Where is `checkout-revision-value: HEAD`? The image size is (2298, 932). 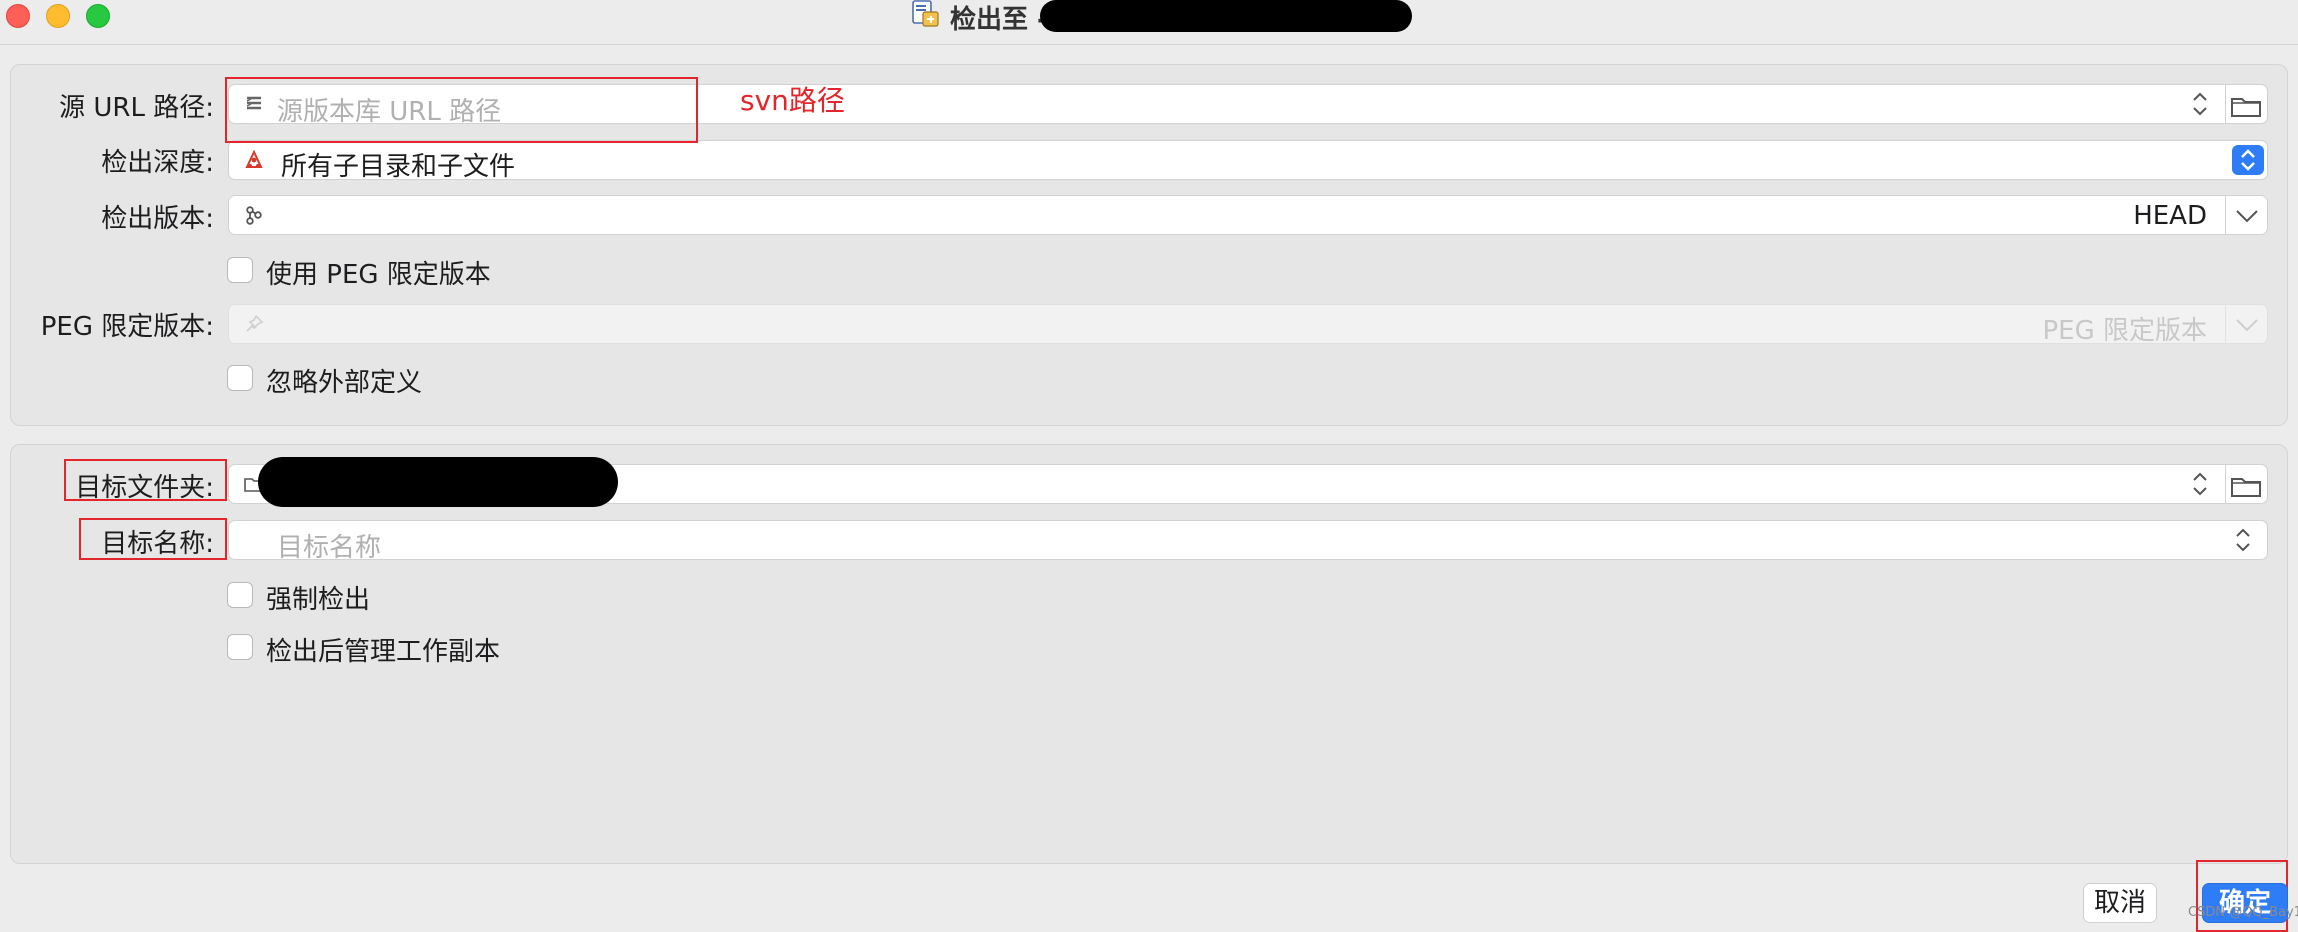
checkout-revision-value: HEAD is located at coordinates (2170, 216).